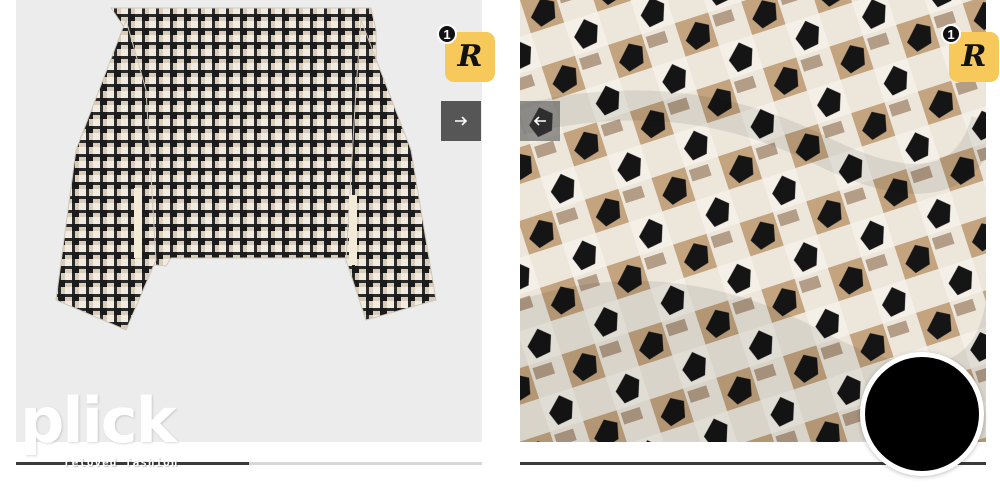  I want to click on previous-image-button, so click(540, 121).